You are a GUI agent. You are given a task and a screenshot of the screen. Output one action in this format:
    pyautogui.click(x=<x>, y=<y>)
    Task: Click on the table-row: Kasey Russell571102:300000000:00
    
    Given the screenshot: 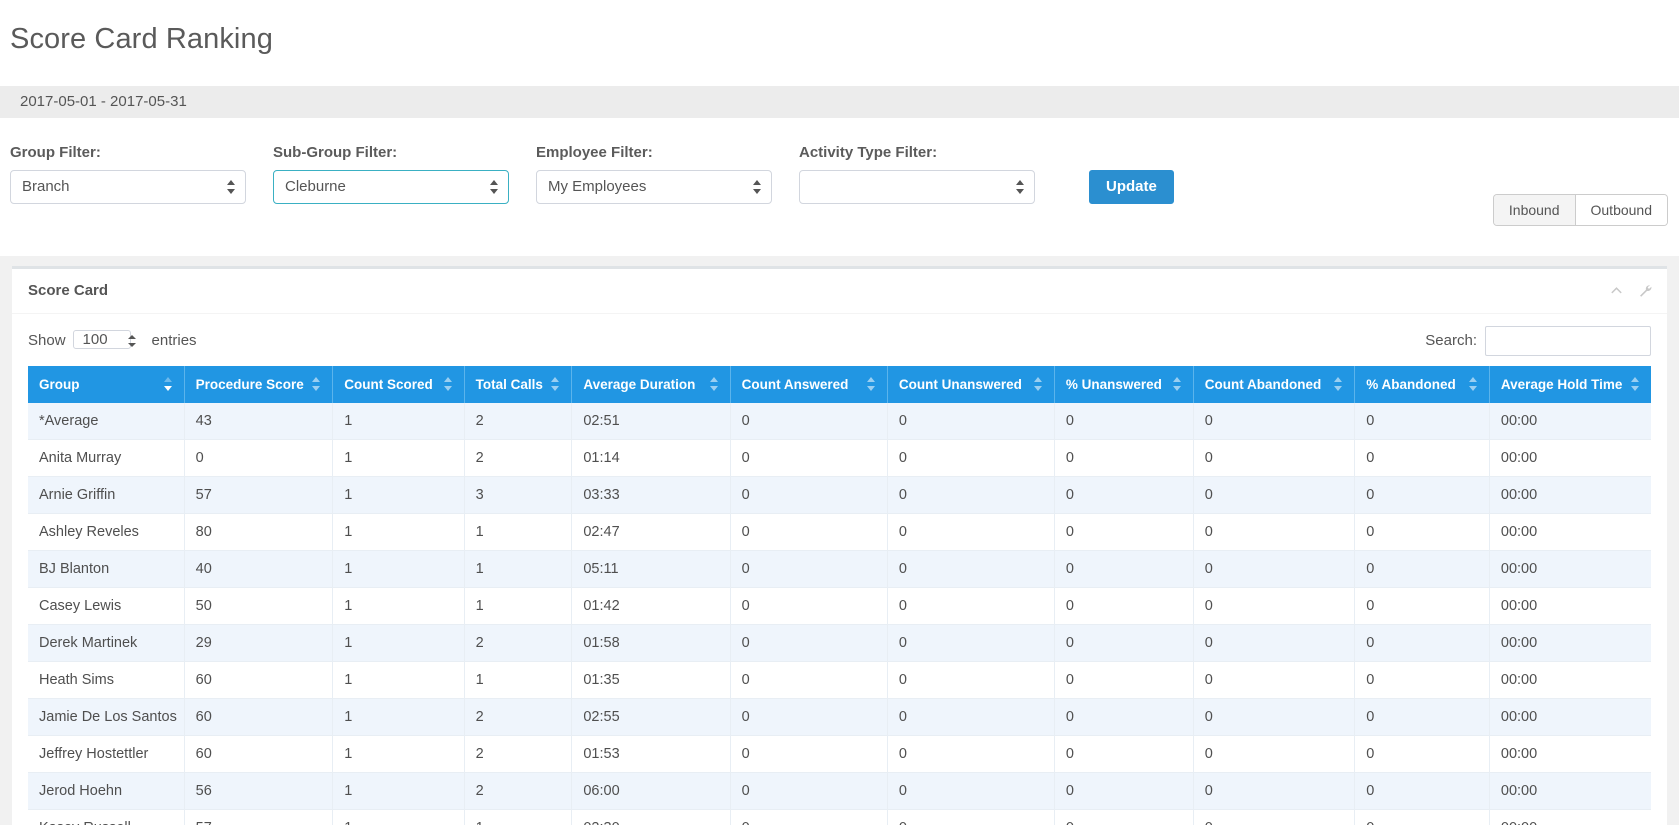 What is the action you would take?
    pyautogui.click(x=839, y=817)
    